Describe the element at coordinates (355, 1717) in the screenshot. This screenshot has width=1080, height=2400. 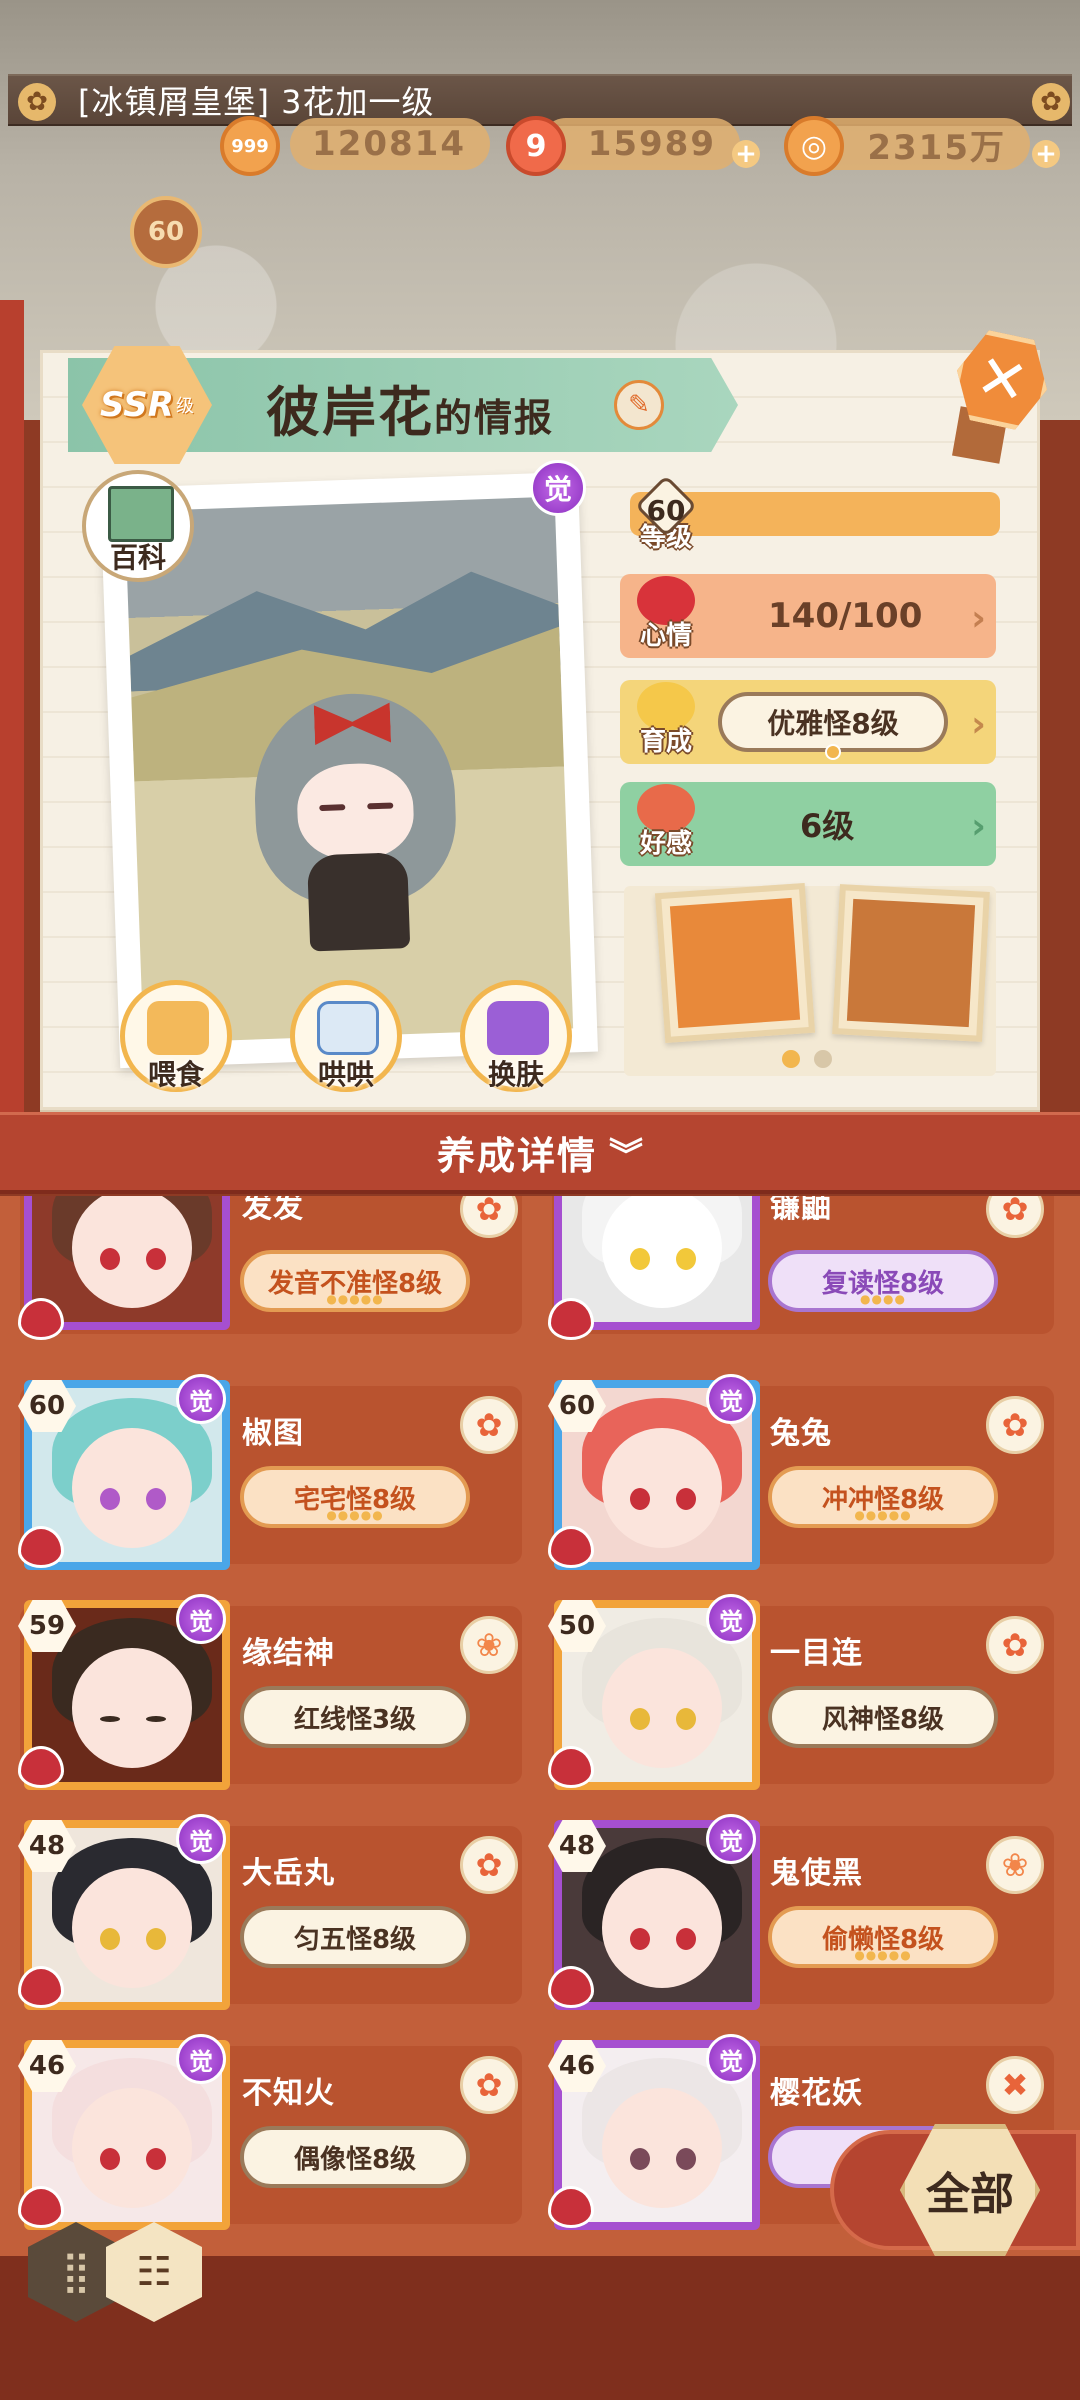
I see `title-pill: 红线怪3级` at that location.